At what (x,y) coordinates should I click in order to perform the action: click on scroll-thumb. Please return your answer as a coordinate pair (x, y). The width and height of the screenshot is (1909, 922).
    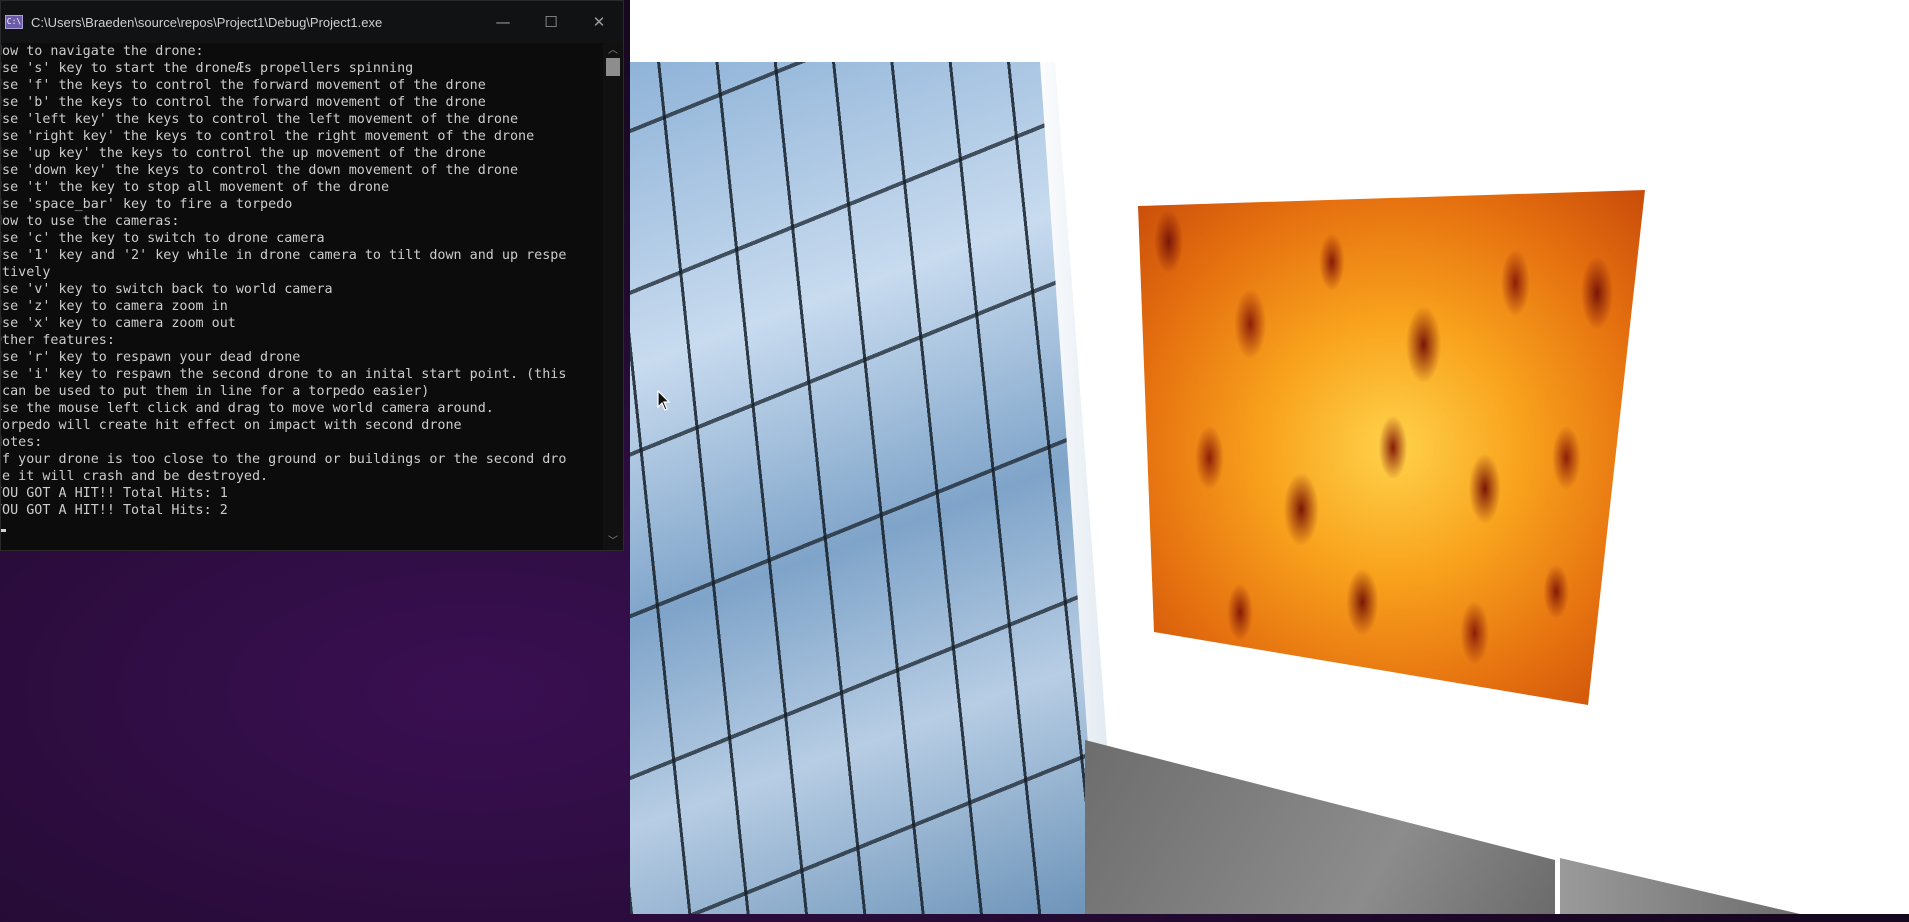
    Looking at the image, I should click on (613, 67).